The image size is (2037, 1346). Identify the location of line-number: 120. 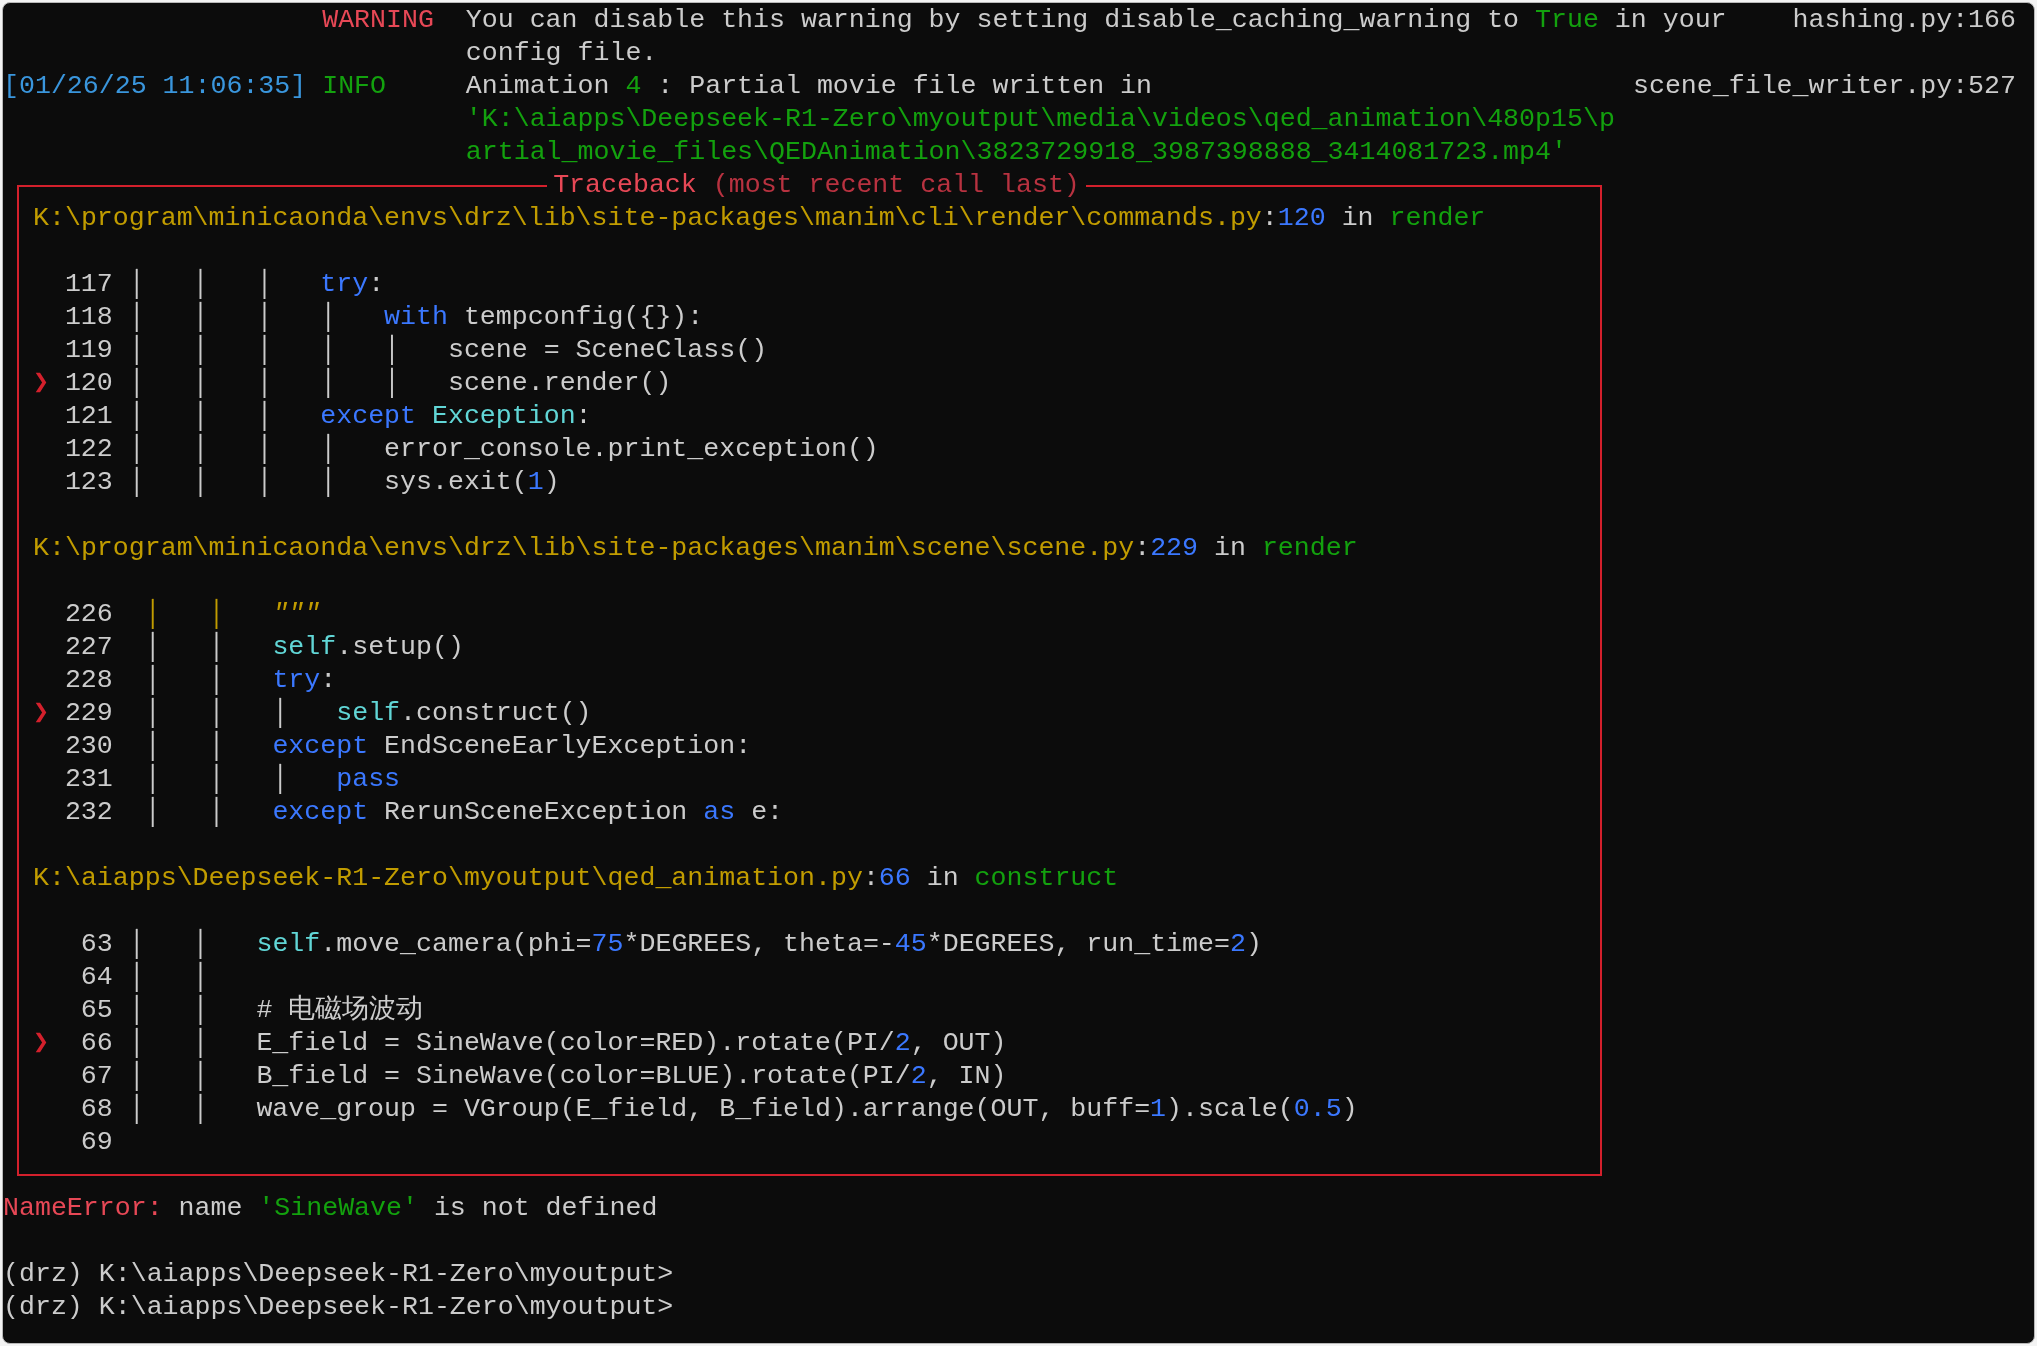
(88, 383).